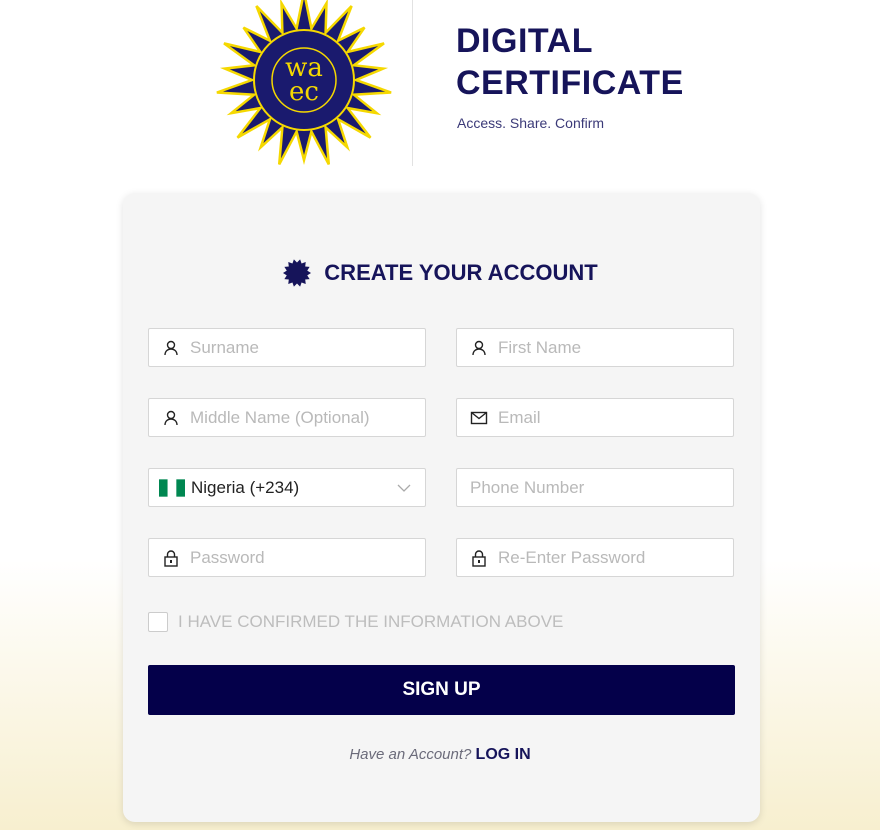 The image size is (880, 830). I want to click on brand-title-line1: DIGITAL, so click(524, 41).